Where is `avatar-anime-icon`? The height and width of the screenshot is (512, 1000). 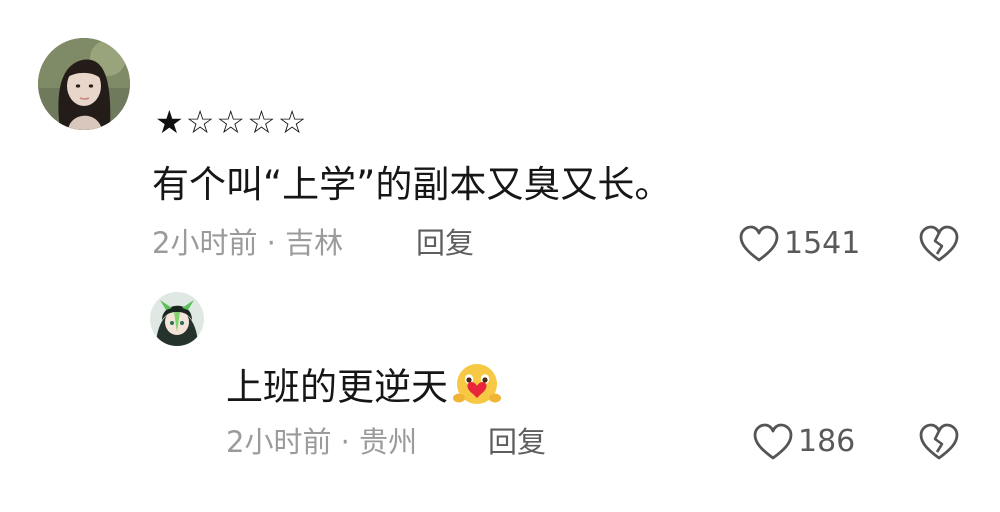 avatar-anime-icon is located at coordinates (177, 319).